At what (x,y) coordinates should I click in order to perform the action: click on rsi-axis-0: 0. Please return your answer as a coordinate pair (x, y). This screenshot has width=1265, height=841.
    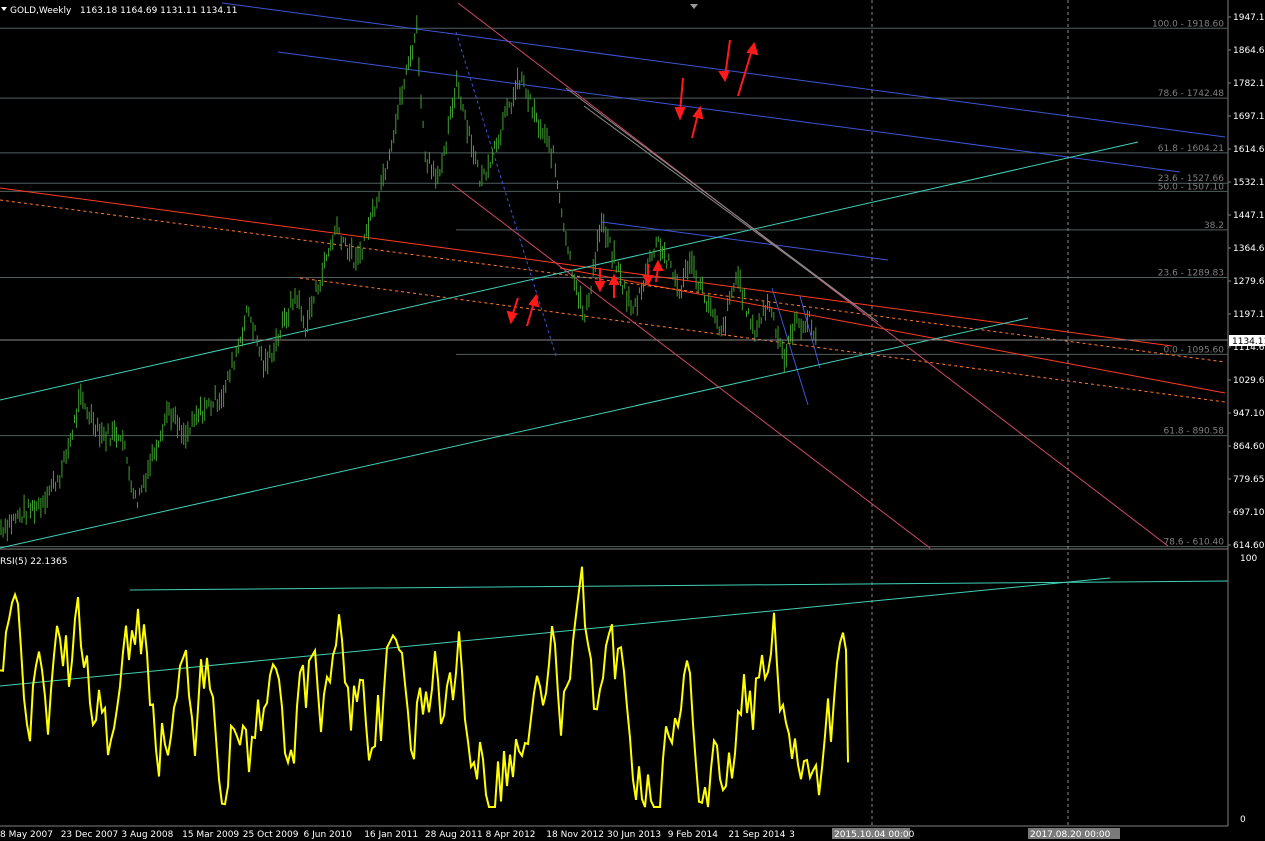
    Looking at the image, I should click on (1243, 820).